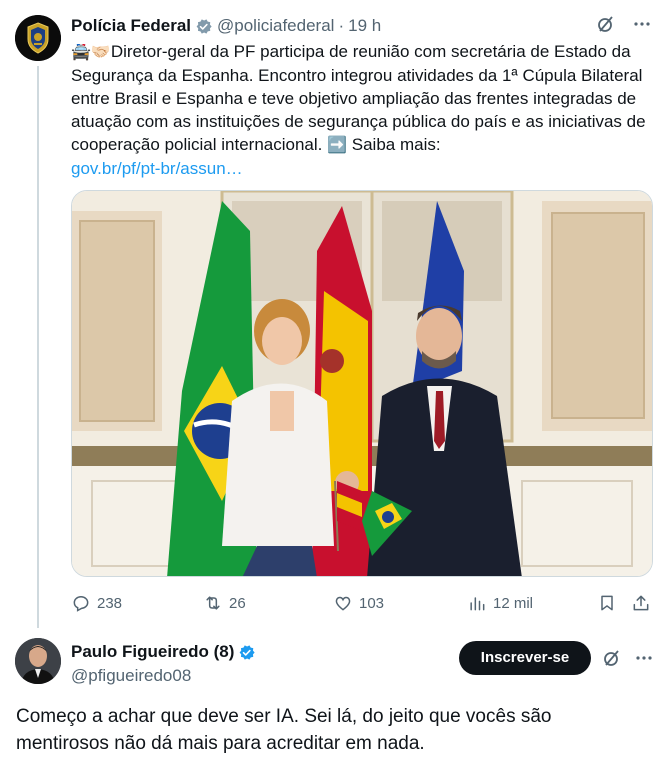 The width and height of the screenshot is (668, 767). I want to click on policia-federal-avatar, so click(38, 38).